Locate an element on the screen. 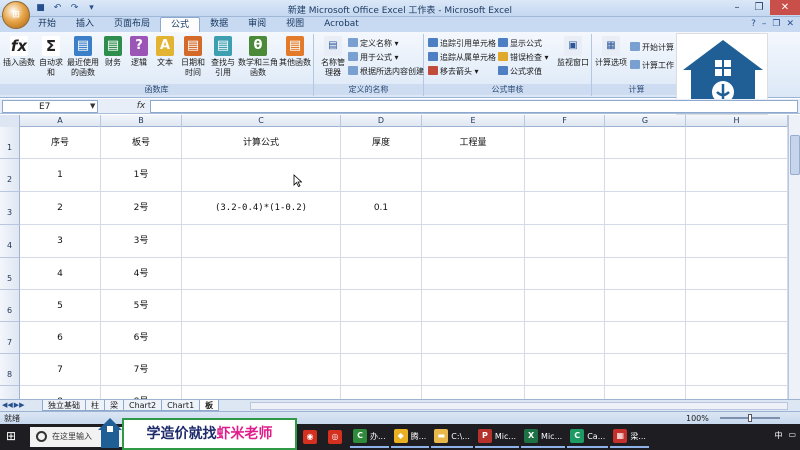 The image size is (800, 450). doc-restore-icon: ❐ is located at coordinates (776, 24).